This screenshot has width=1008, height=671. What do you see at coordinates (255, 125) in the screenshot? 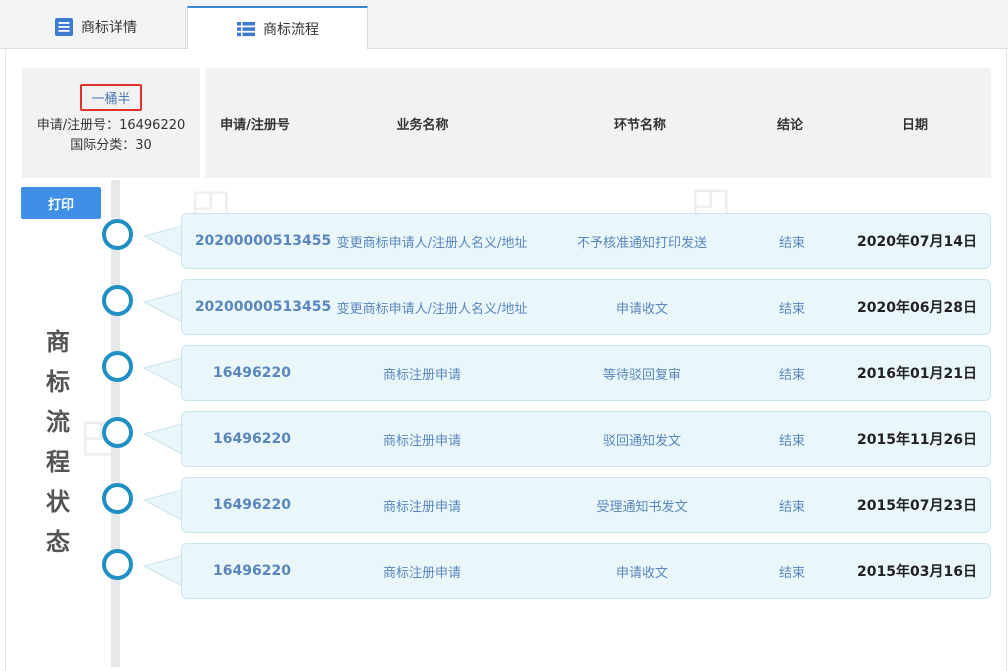
I see `header-reg-number: 申请/注册号` at bounding box center [255, 125].